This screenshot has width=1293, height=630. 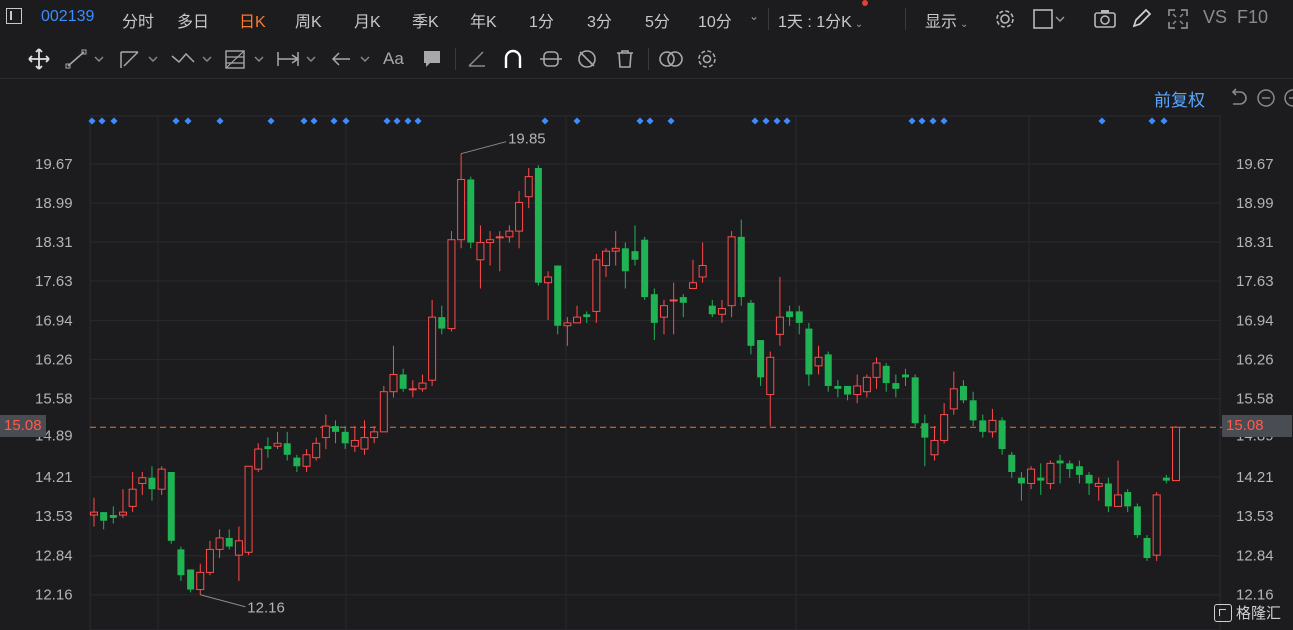 What do you see at coordinates (138, 20) in the screenshot?
I see `period-tab-timeshare: 分时` at bounding box center [138, 20].